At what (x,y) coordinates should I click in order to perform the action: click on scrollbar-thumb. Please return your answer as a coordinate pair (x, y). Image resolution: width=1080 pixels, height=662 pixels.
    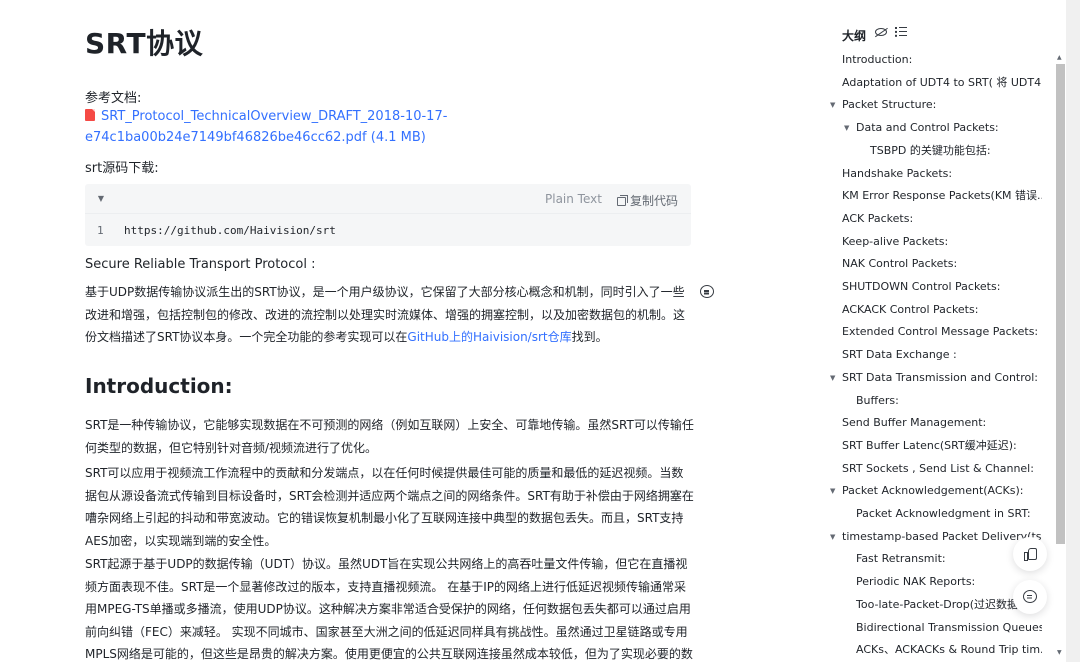
    Looking at the image, I should click on (1060, 304).